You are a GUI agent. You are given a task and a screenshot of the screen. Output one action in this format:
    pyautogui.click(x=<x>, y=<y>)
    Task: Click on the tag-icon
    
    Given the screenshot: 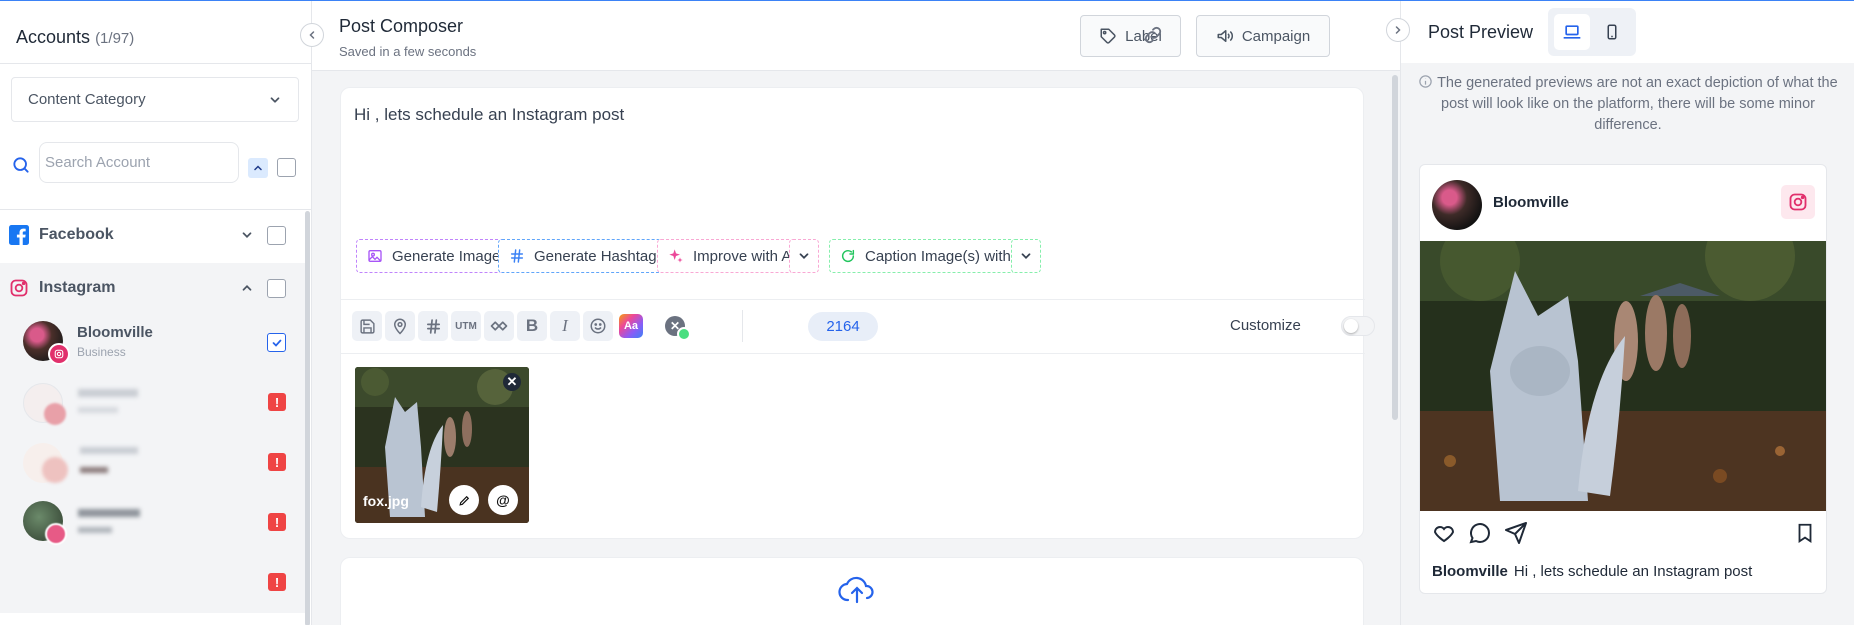 What is the action you would take?
    pyautogui.click(x=1108, y=36)
    